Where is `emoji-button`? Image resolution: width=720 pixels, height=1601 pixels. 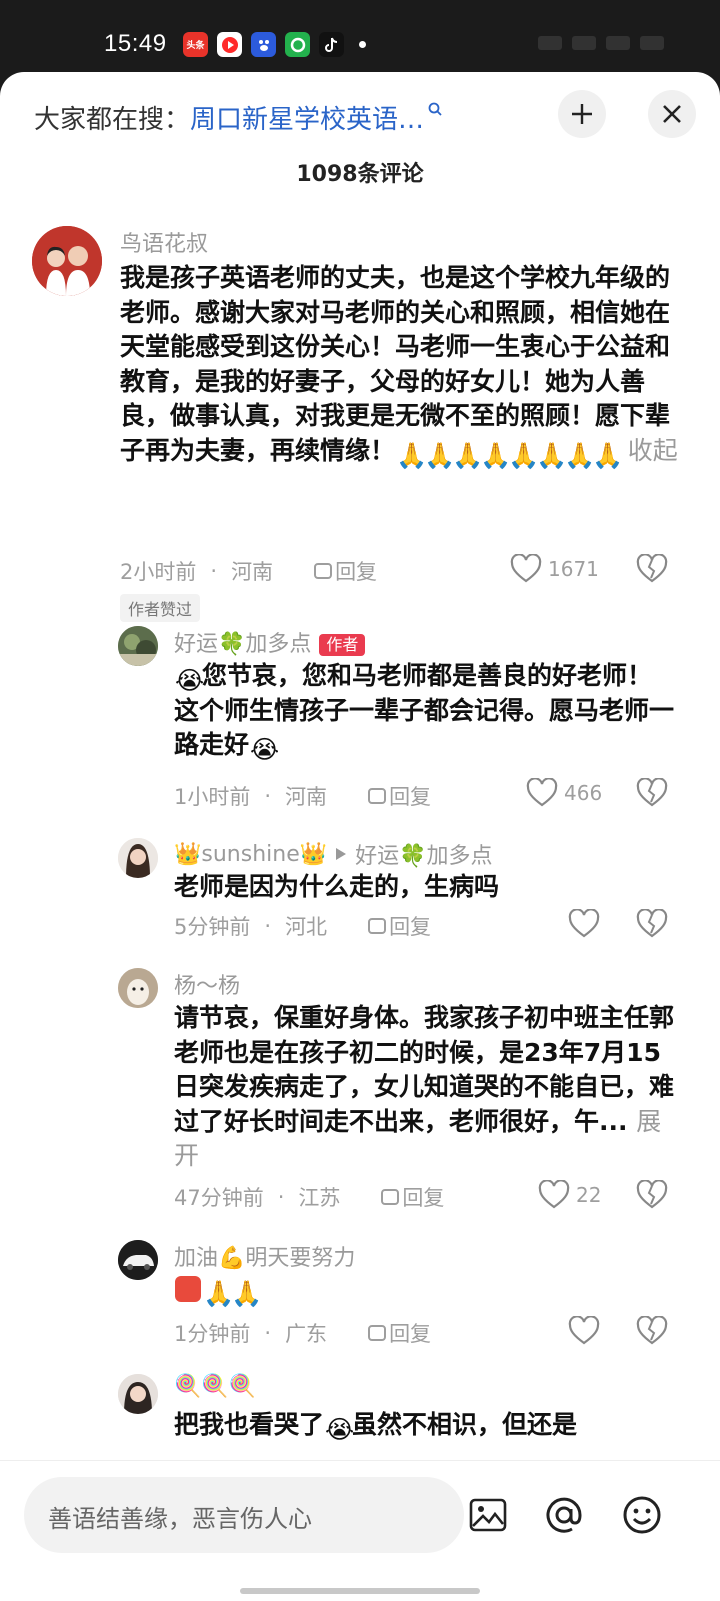
emoji-button is located at coordinates (642, 1515).